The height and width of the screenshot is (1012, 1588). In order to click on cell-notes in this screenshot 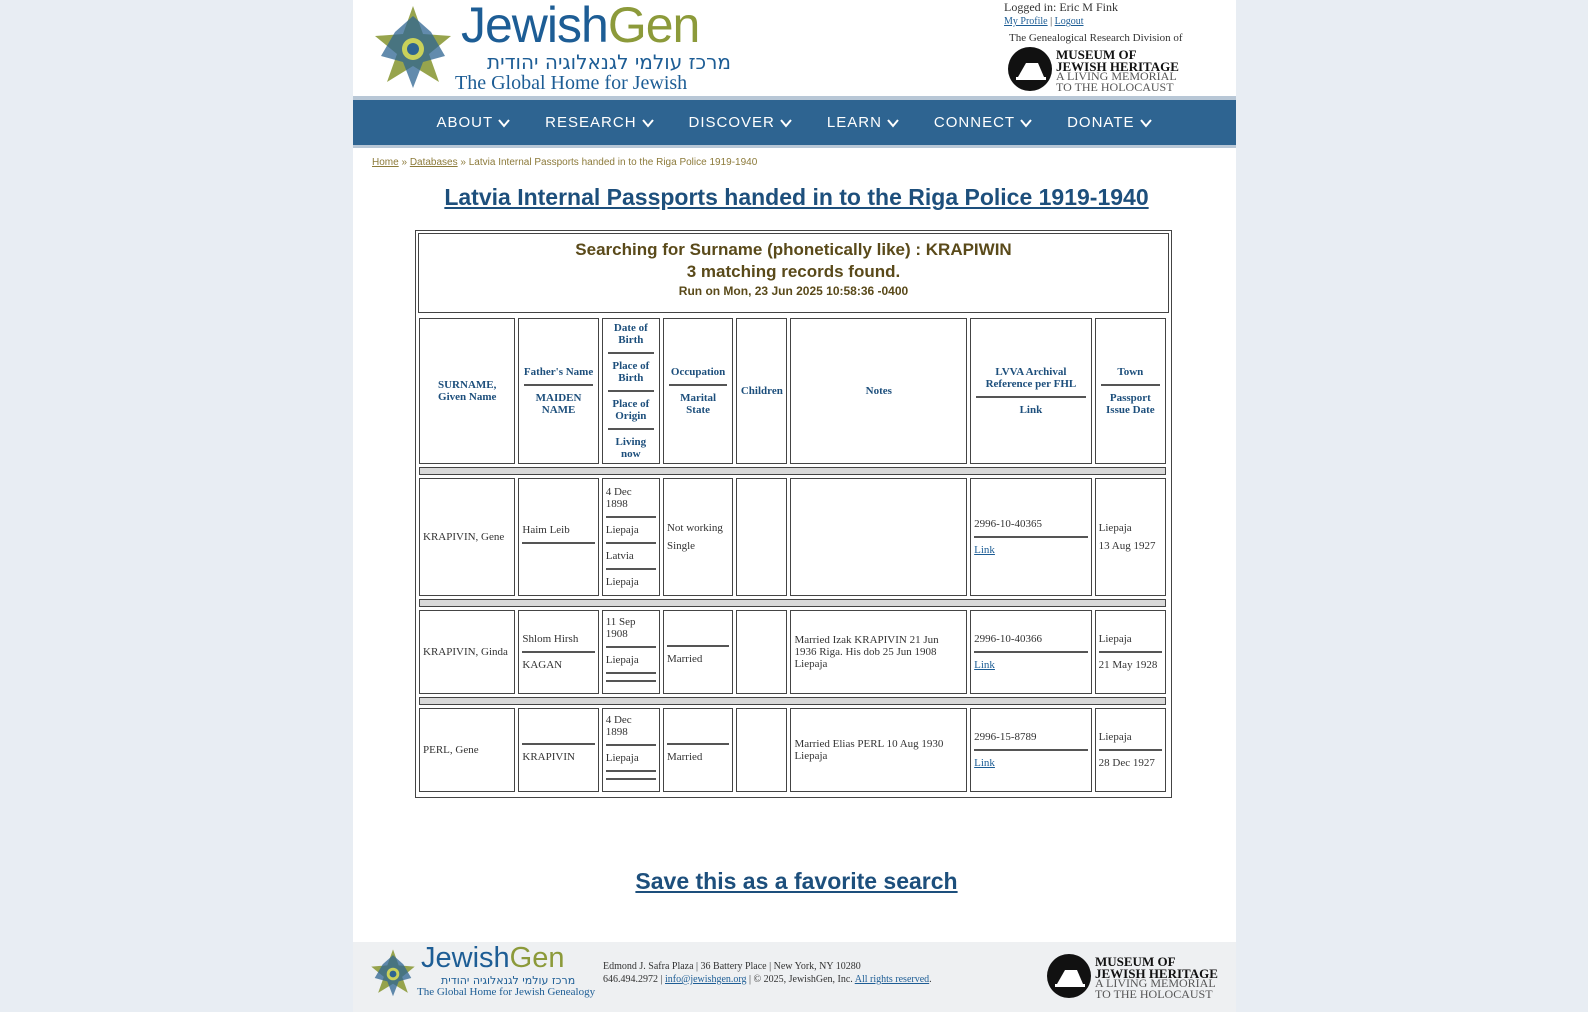, I will do `click(879, 537)`.